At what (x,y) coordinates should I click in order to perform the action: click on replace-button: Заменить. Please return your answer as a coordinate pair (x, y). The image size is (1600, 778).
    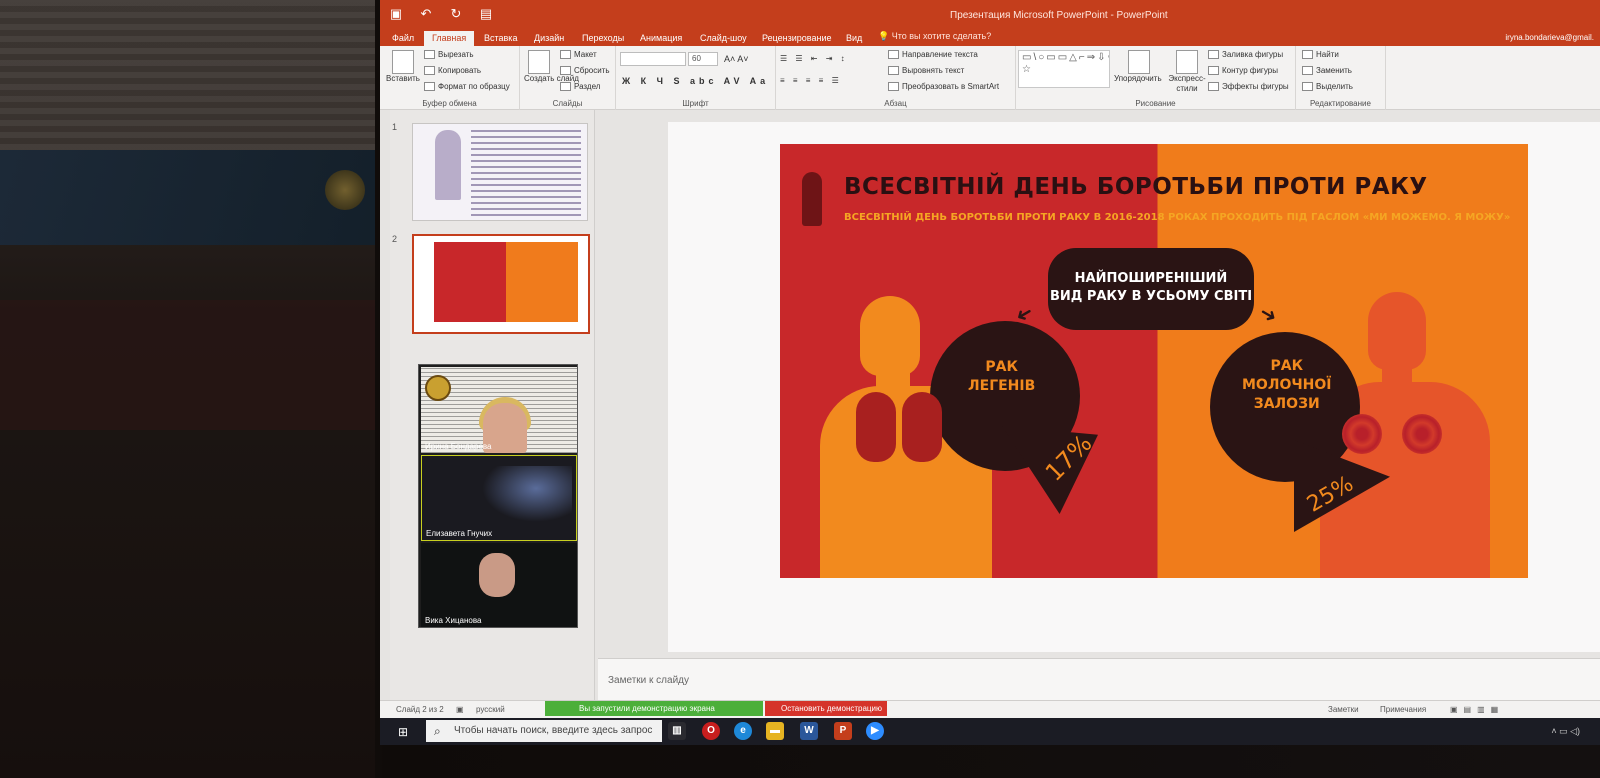
    Looking at the image, I should click on (1327, 71).